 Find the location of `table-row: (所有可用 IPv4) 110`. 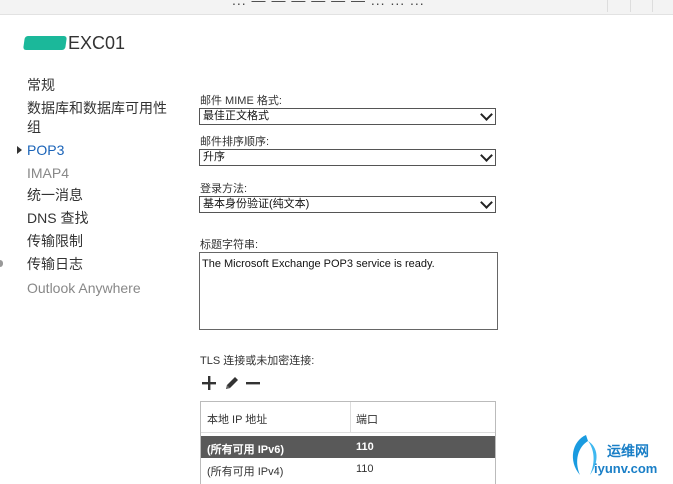

table-row: (所有可用 IPv4) 110 is located at coordinates (348, 469).